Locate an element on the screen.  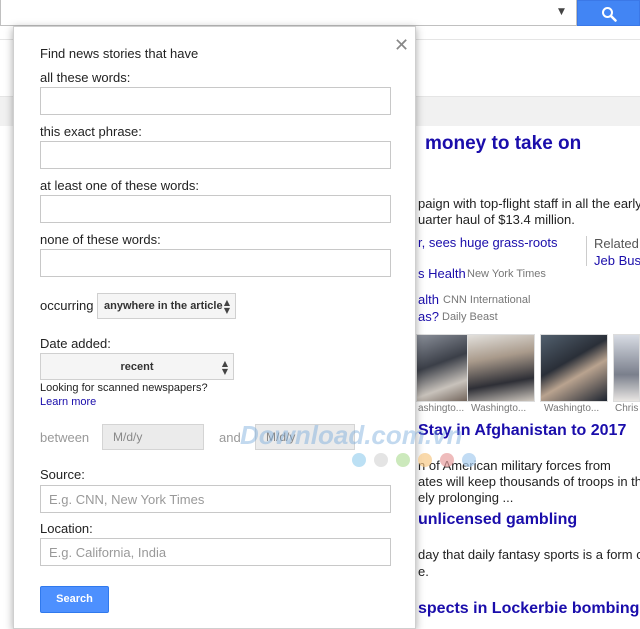
exact-phrase-label: this exact phrase: is located at coordinates (91, 131).